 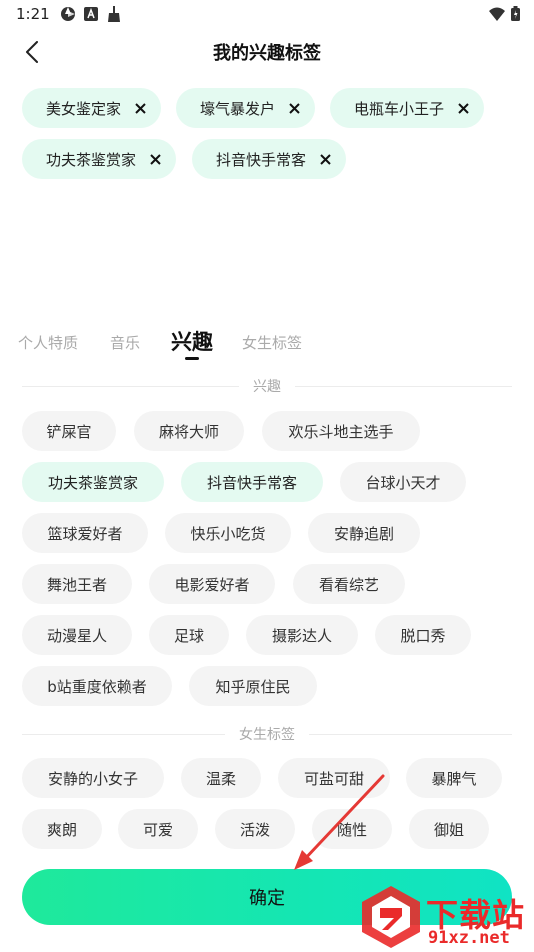 What do you see at coordinates (192, 341) in the screenshot?
I see `tab-interest: 兴趣` at bounding box center [192, 341].